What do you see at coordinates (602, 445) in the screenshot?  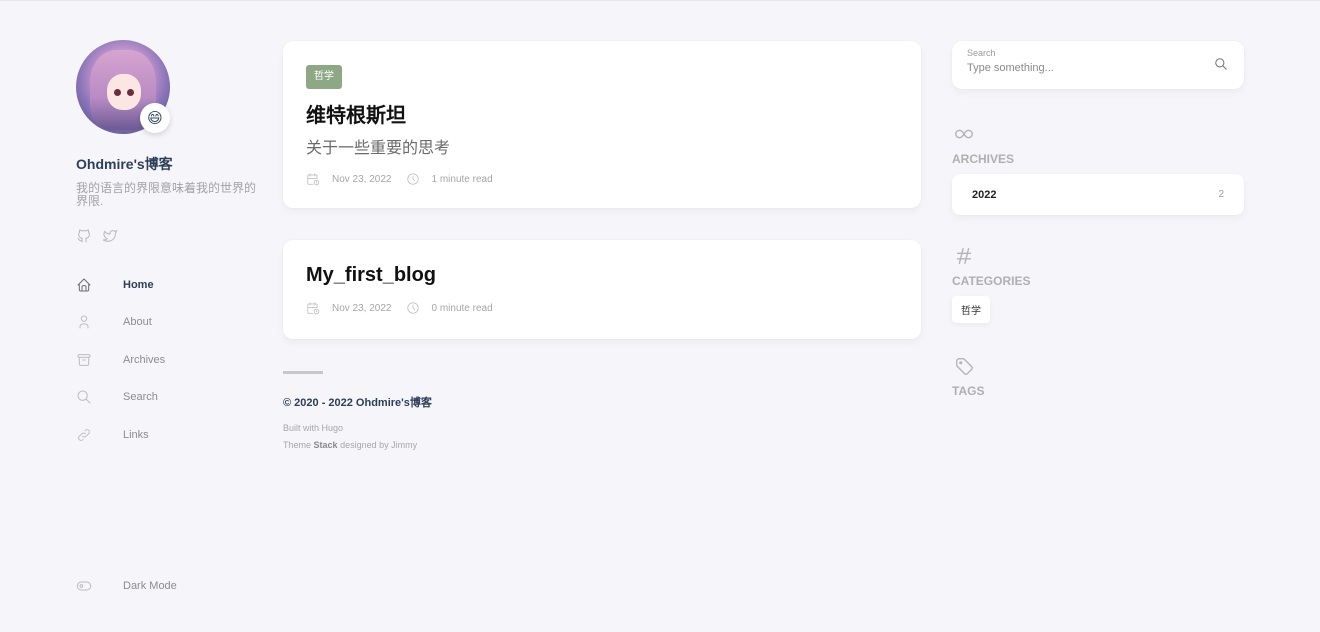 I see `theme-credit: Theme Stack designed by Jimmy` at bounding box center [602, 445].